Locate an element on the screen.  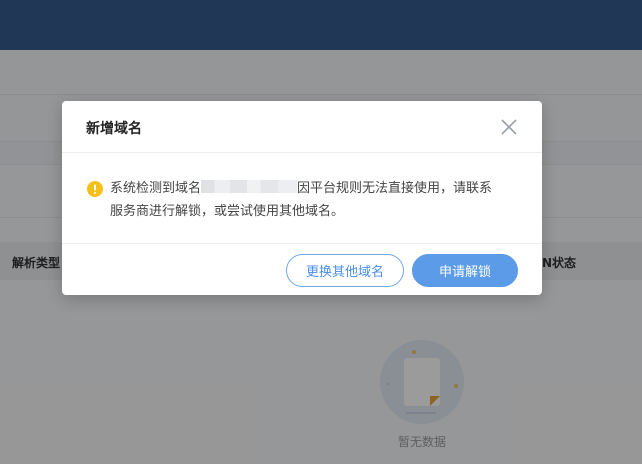
change-domain-button: 更换其他域名 is located at coordinates (345, 270).